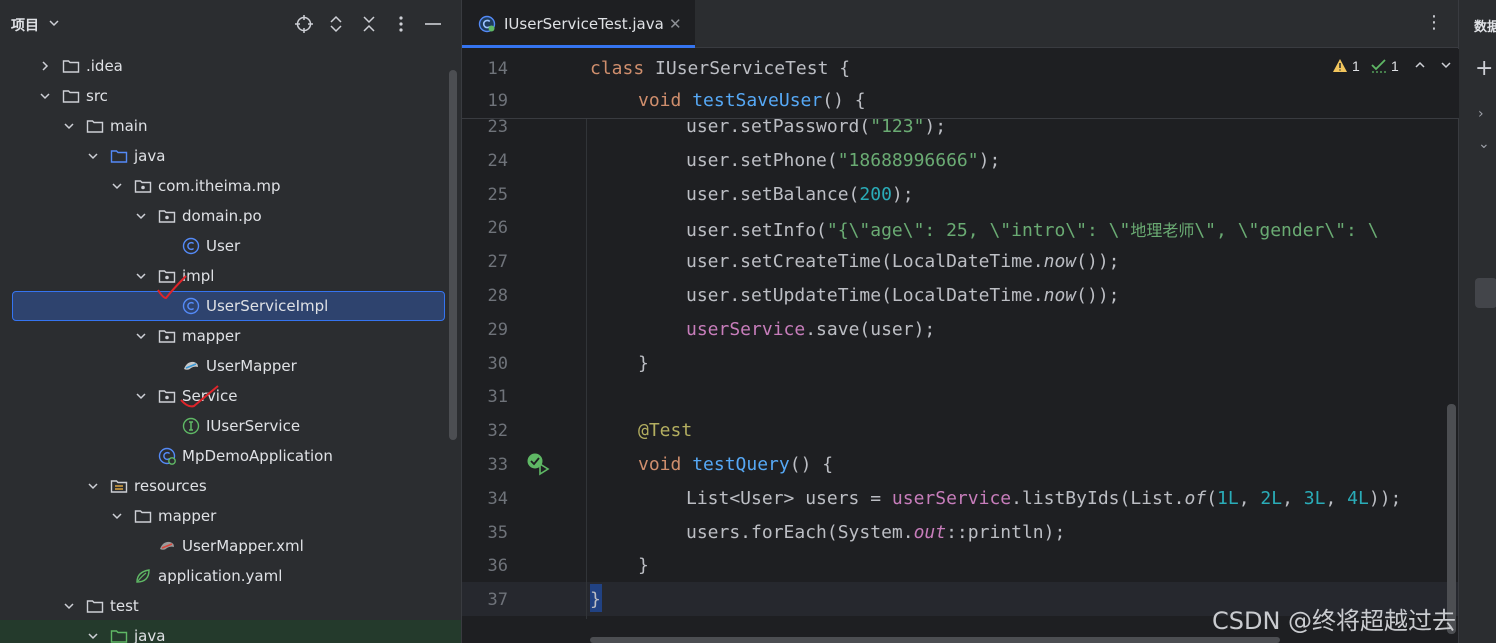 The width and height of the screenshot is (1496, 643). What do you see at coordinates (960, 465) in the screenshot?
I see `code-line: 33 void testQuery() {` at bounding box center [960, 465].